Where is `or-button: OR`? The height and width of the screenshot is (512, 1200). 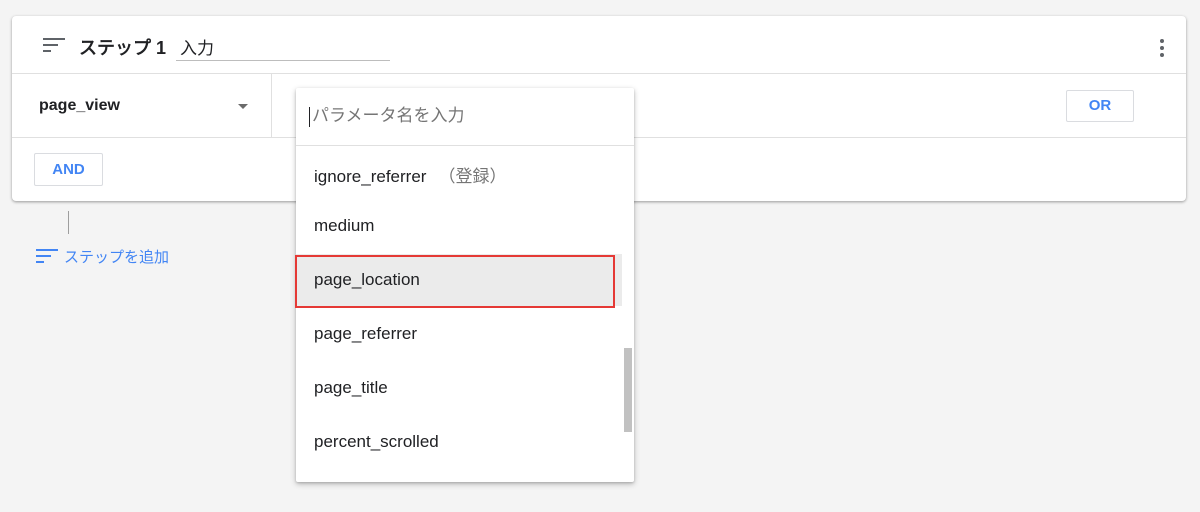 or-button: OR is located at coordinates (1100, 106).